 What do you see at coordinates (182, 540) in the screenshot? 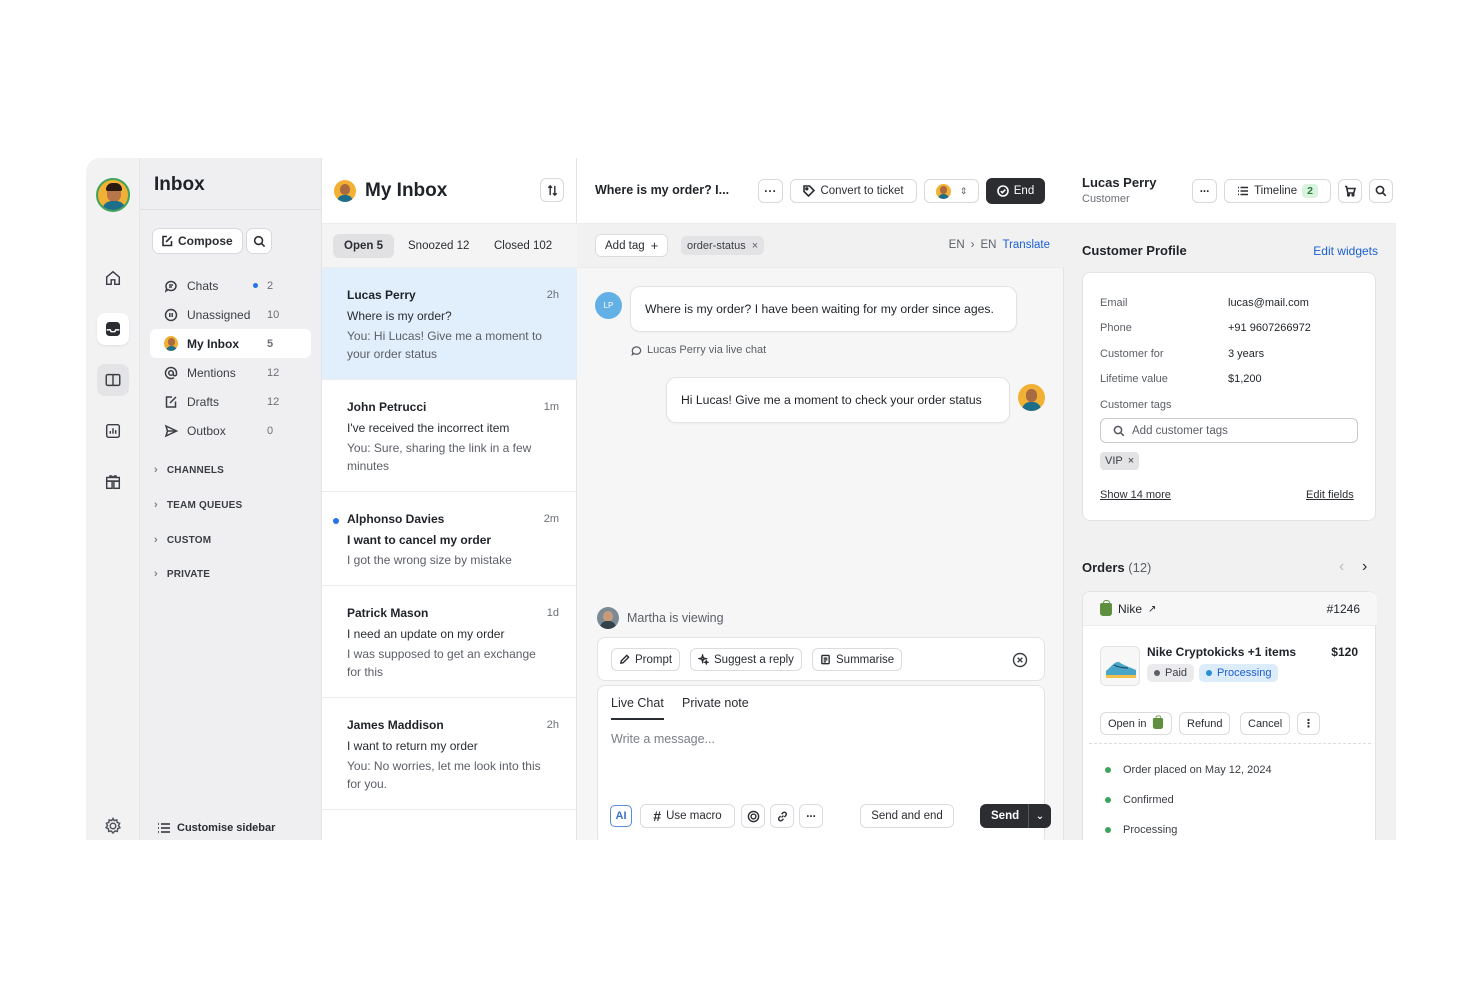
I see `group-custom: › CUSTOM` at bounding box center [182, 540].